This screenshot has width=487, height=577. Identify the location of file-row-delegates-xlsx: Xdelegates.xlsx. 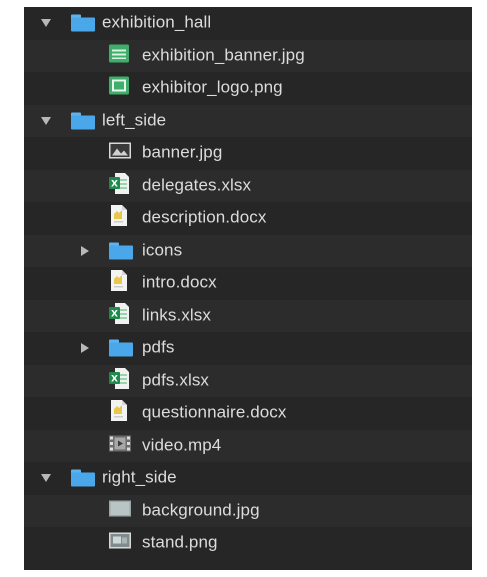
(248, 185).